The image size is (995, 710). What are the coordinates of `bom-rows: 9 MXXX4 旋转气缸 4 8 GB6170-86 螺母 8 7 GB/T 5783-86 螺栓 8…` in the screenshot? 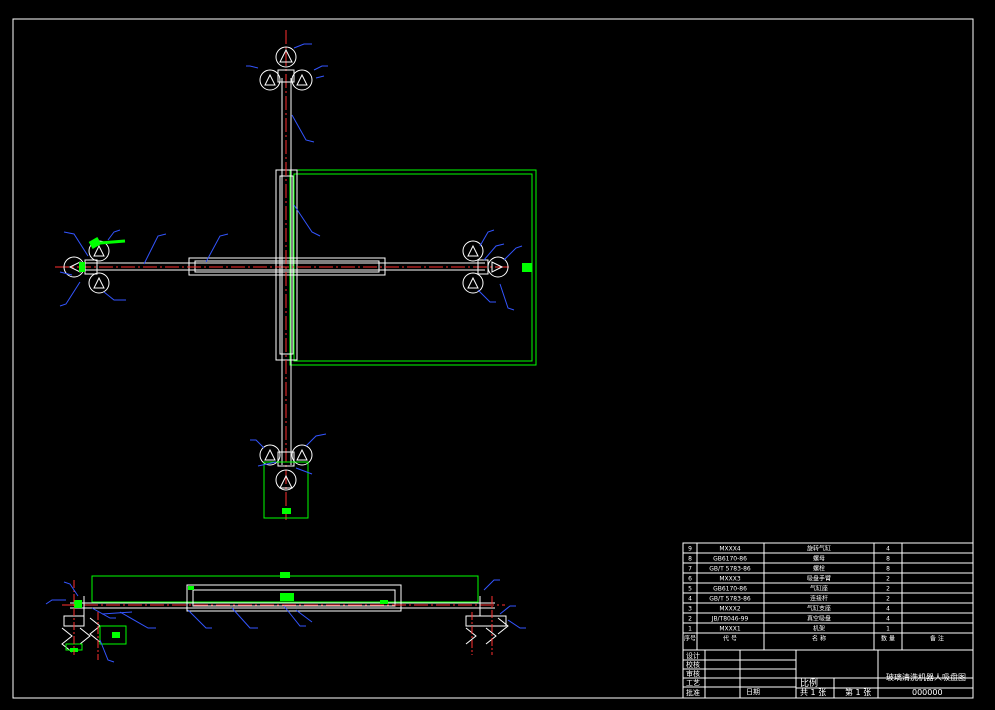 It's located at (828, 594).